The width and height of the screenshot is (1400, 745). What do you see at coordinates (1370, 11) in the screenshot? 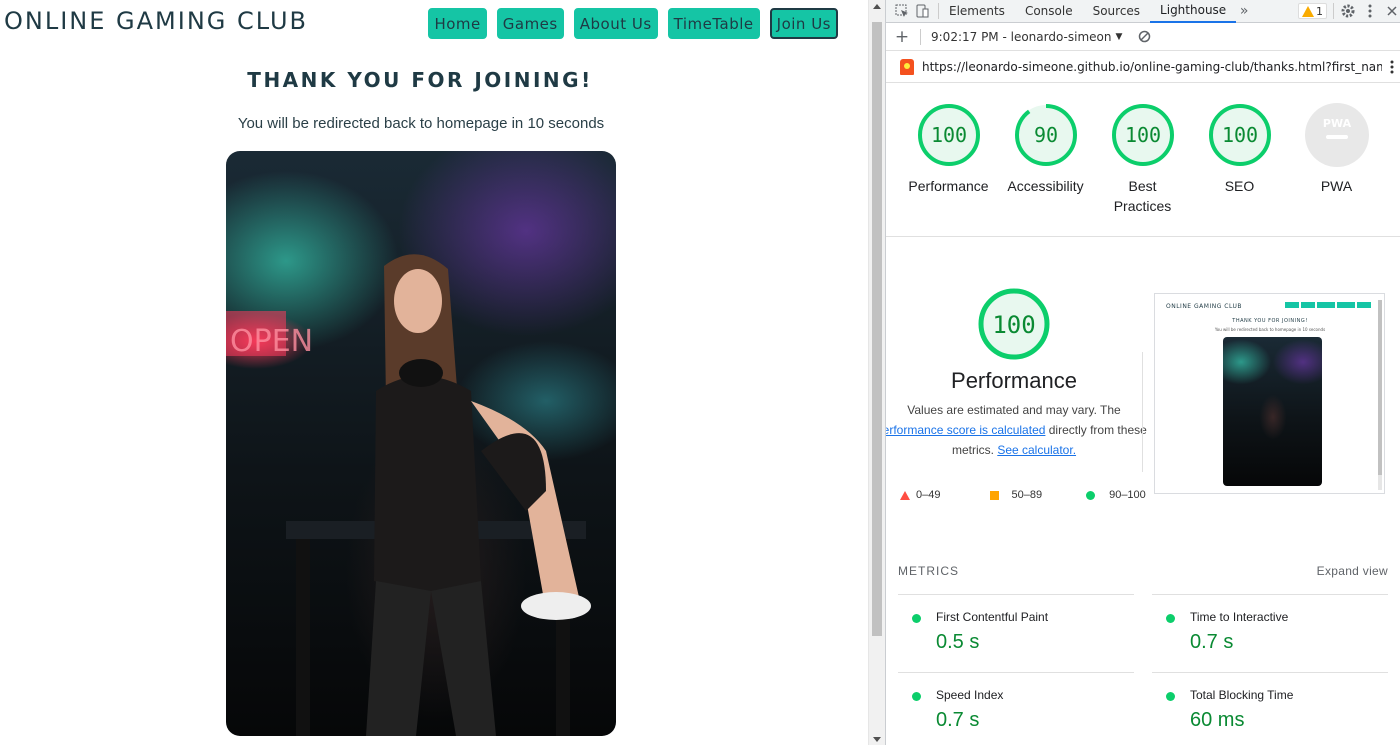
I see `more-options-icon` at bounding box center [1370, 11].